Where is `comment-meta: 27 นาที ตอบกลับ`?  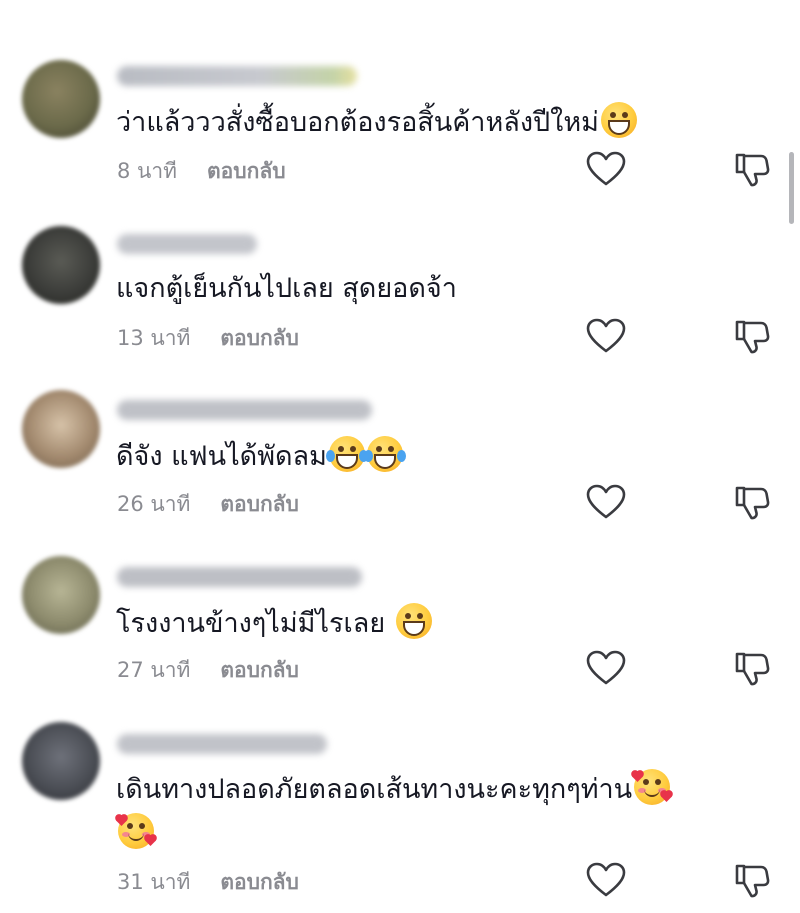 comment-meta: 27 นาที ตอบกลับ is located at coordinates (208, 670).